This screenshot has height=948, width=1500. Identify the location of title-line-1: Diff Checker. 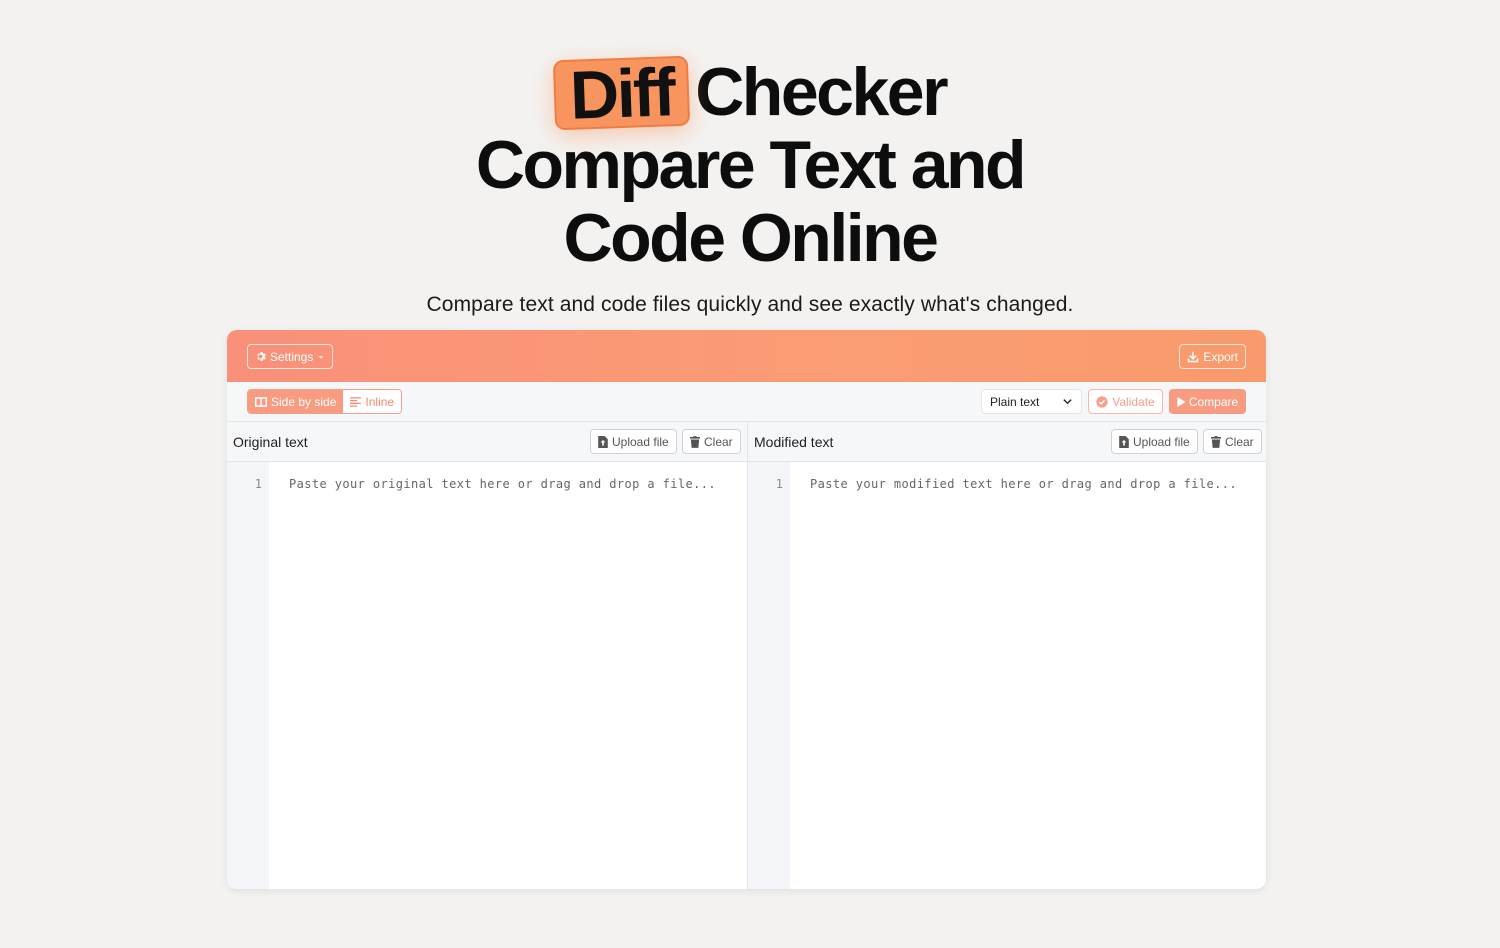
(750, 94).